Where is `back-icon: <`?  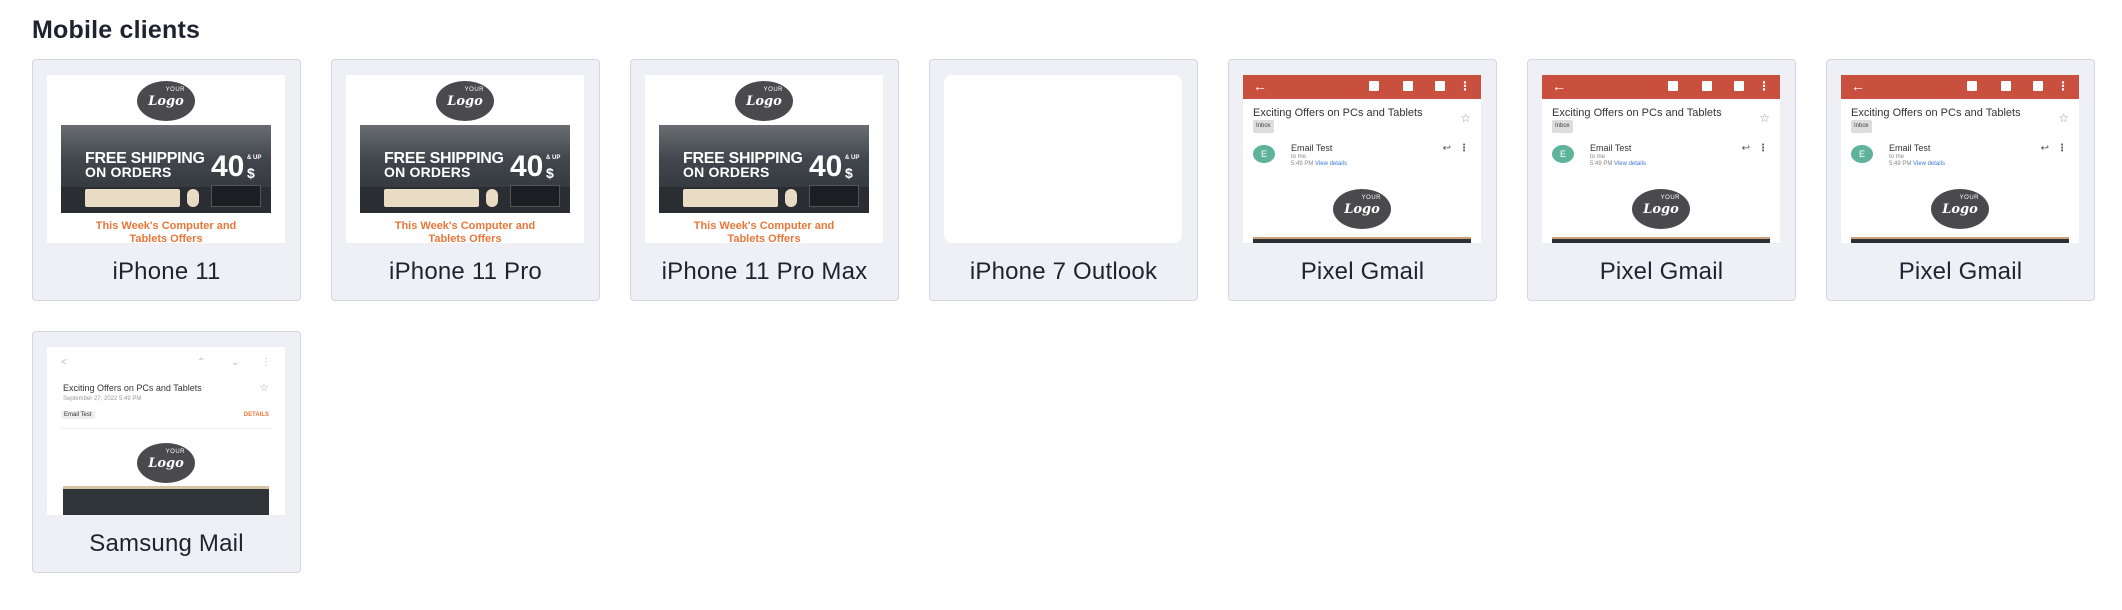 back-icon: < is located at coordinates (64, 362).